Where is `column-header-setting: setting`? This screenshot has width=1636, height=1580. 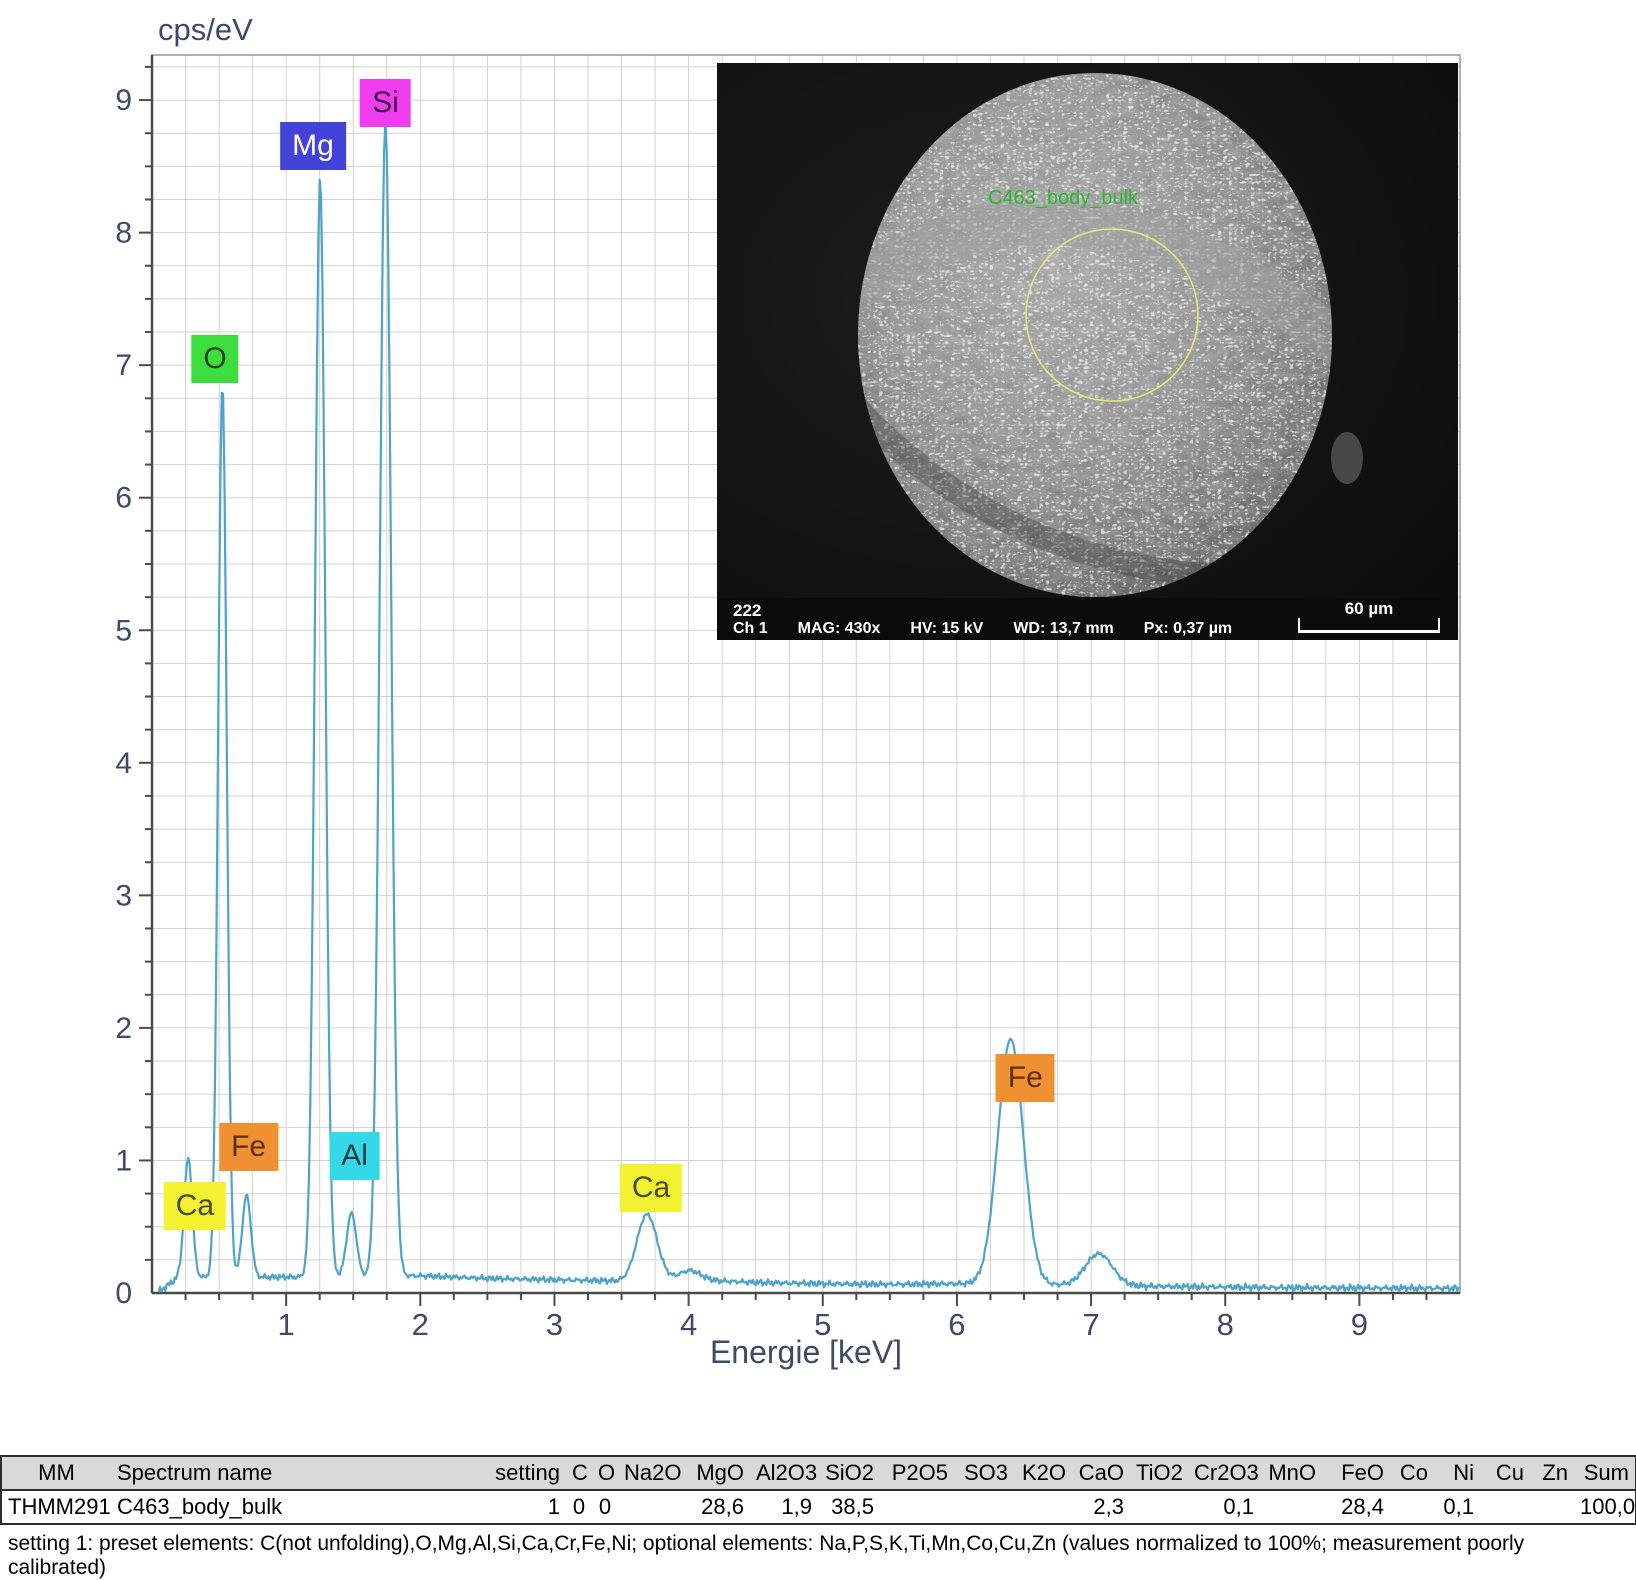 column-header-setting: setting is located at coordinates (527, 1472).